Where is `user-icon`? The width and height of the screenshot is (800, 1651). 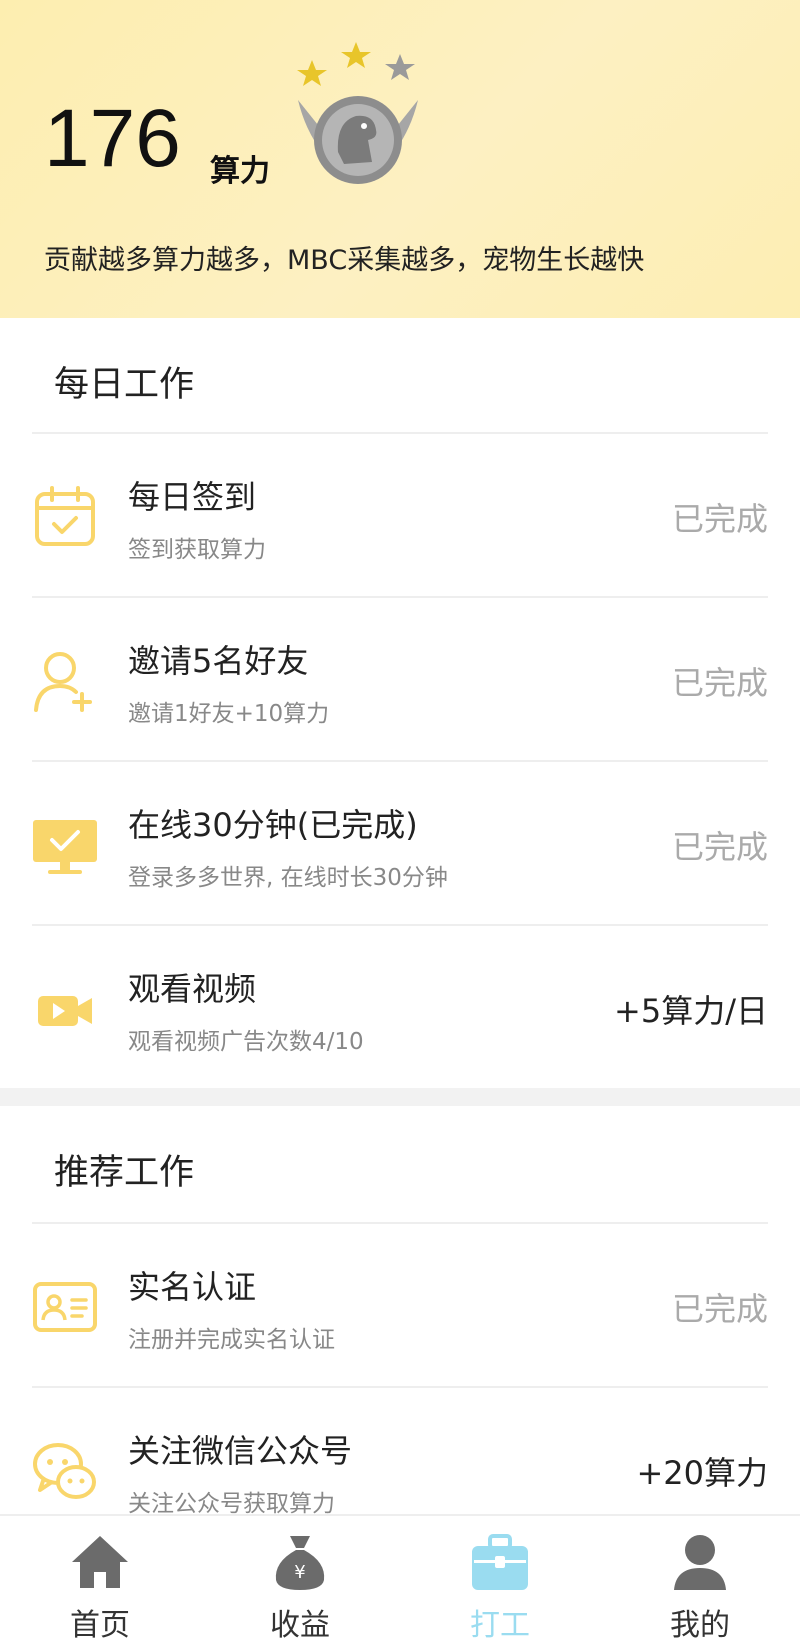 user-icon is located at coordinates (700, 1562).